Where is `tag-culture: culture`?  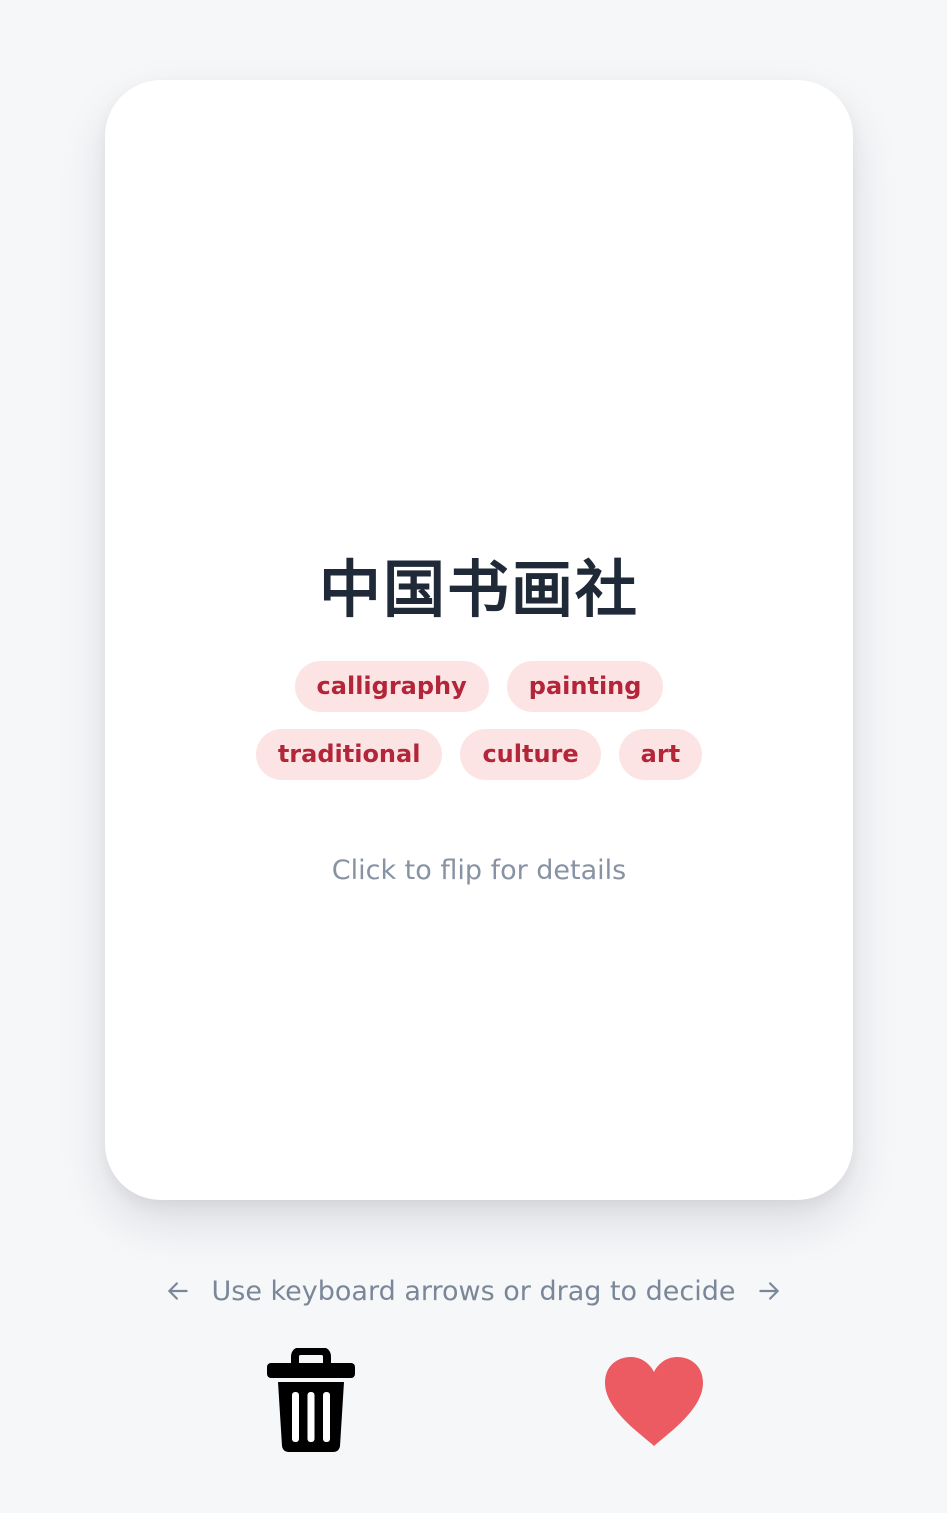
tag-culture: culture is located at coordinates (530, 754).